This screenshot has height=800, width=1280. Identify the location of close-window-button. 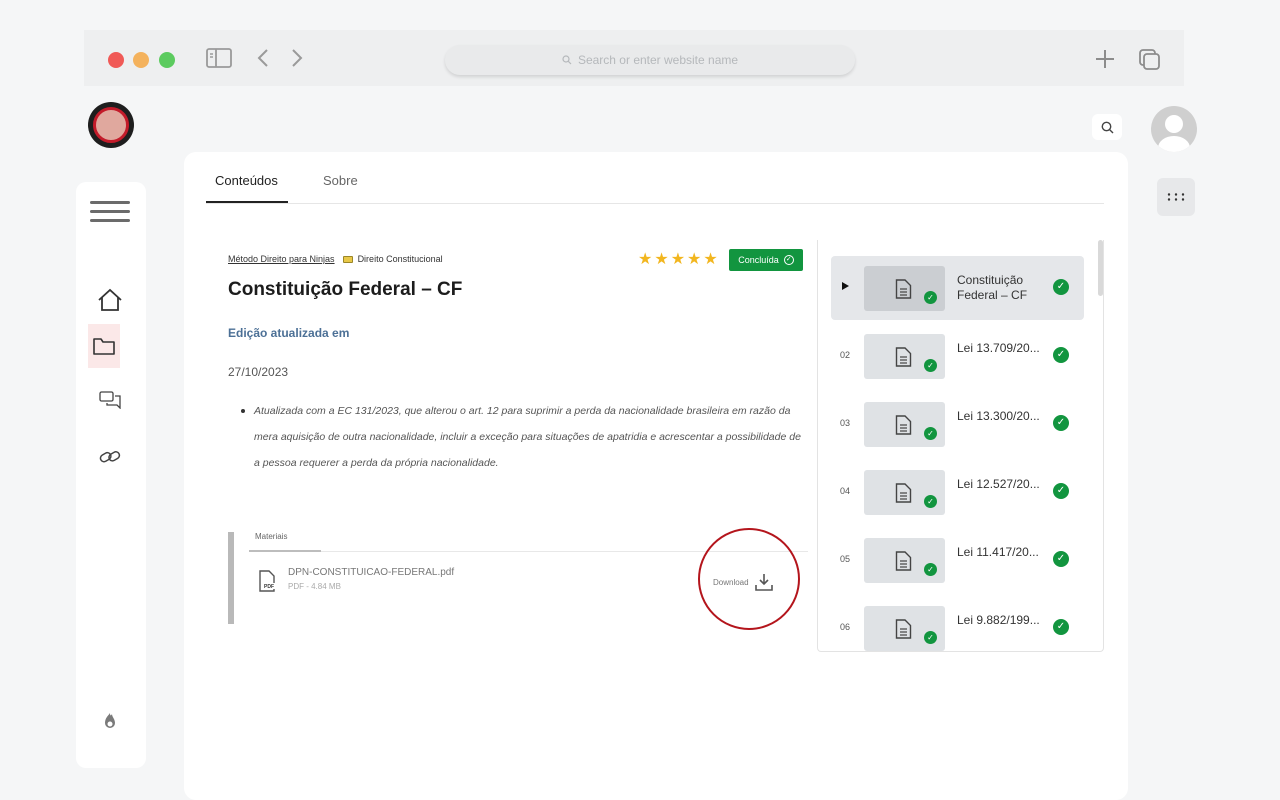
(116, 60).